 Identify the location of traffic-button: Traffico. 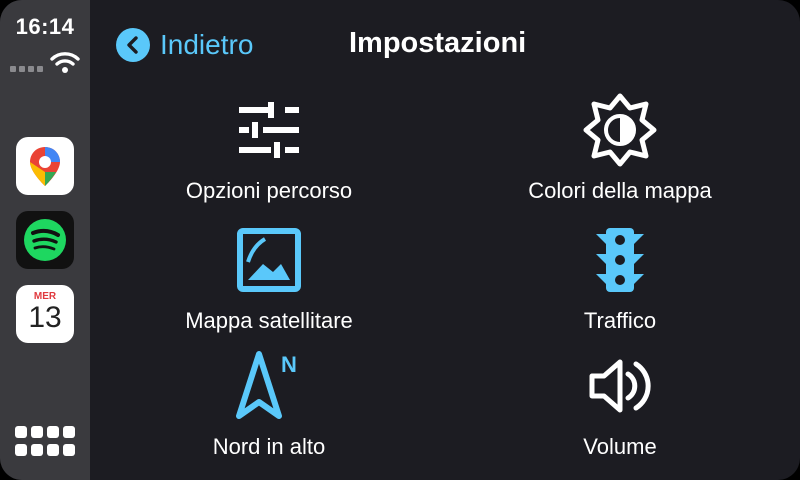
(620, 278).